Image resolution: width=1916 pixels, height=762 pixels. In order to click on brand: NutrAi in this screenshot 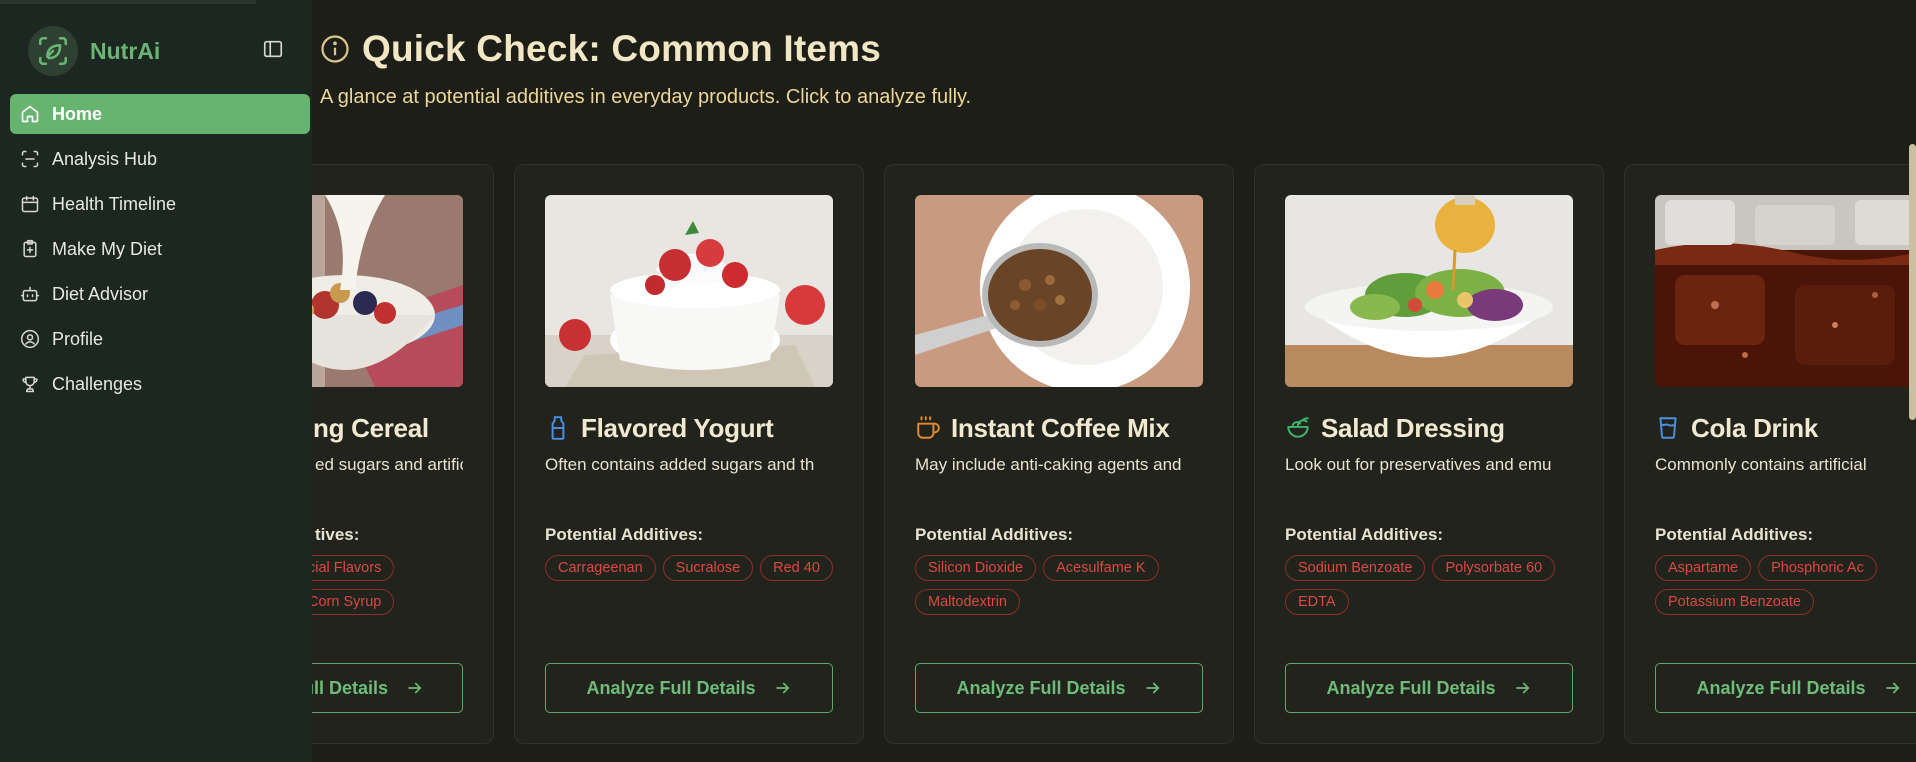, I will do `click(94, 51)`.